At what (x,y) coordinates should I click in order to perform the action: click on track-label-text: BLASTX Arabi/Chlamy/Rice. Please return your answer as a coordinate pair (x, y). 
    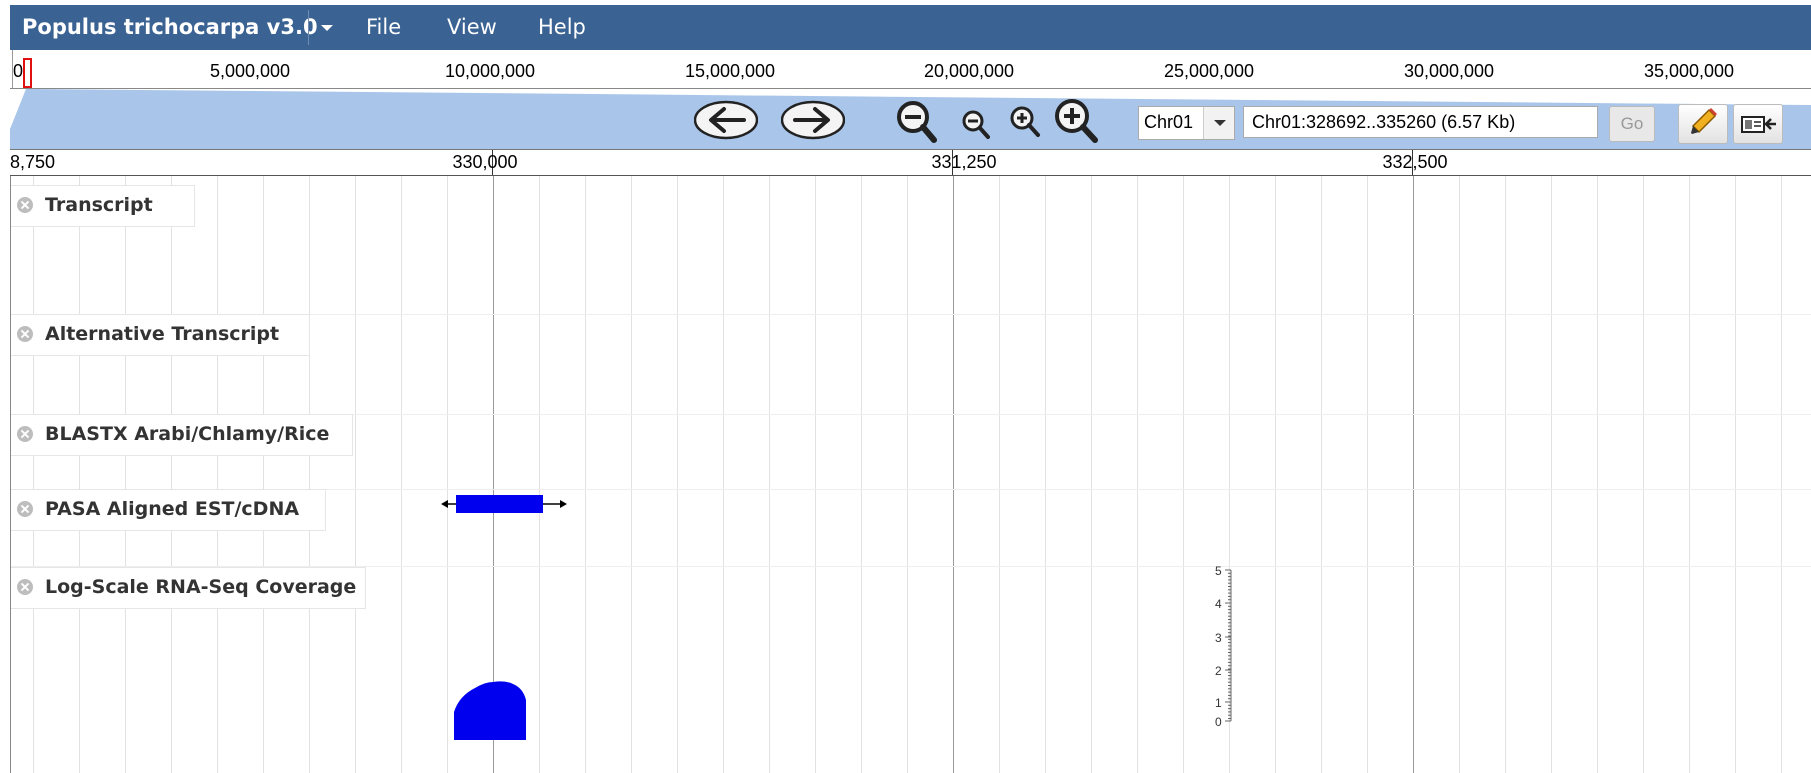
    Looking at the image, I should click on (187, 434).